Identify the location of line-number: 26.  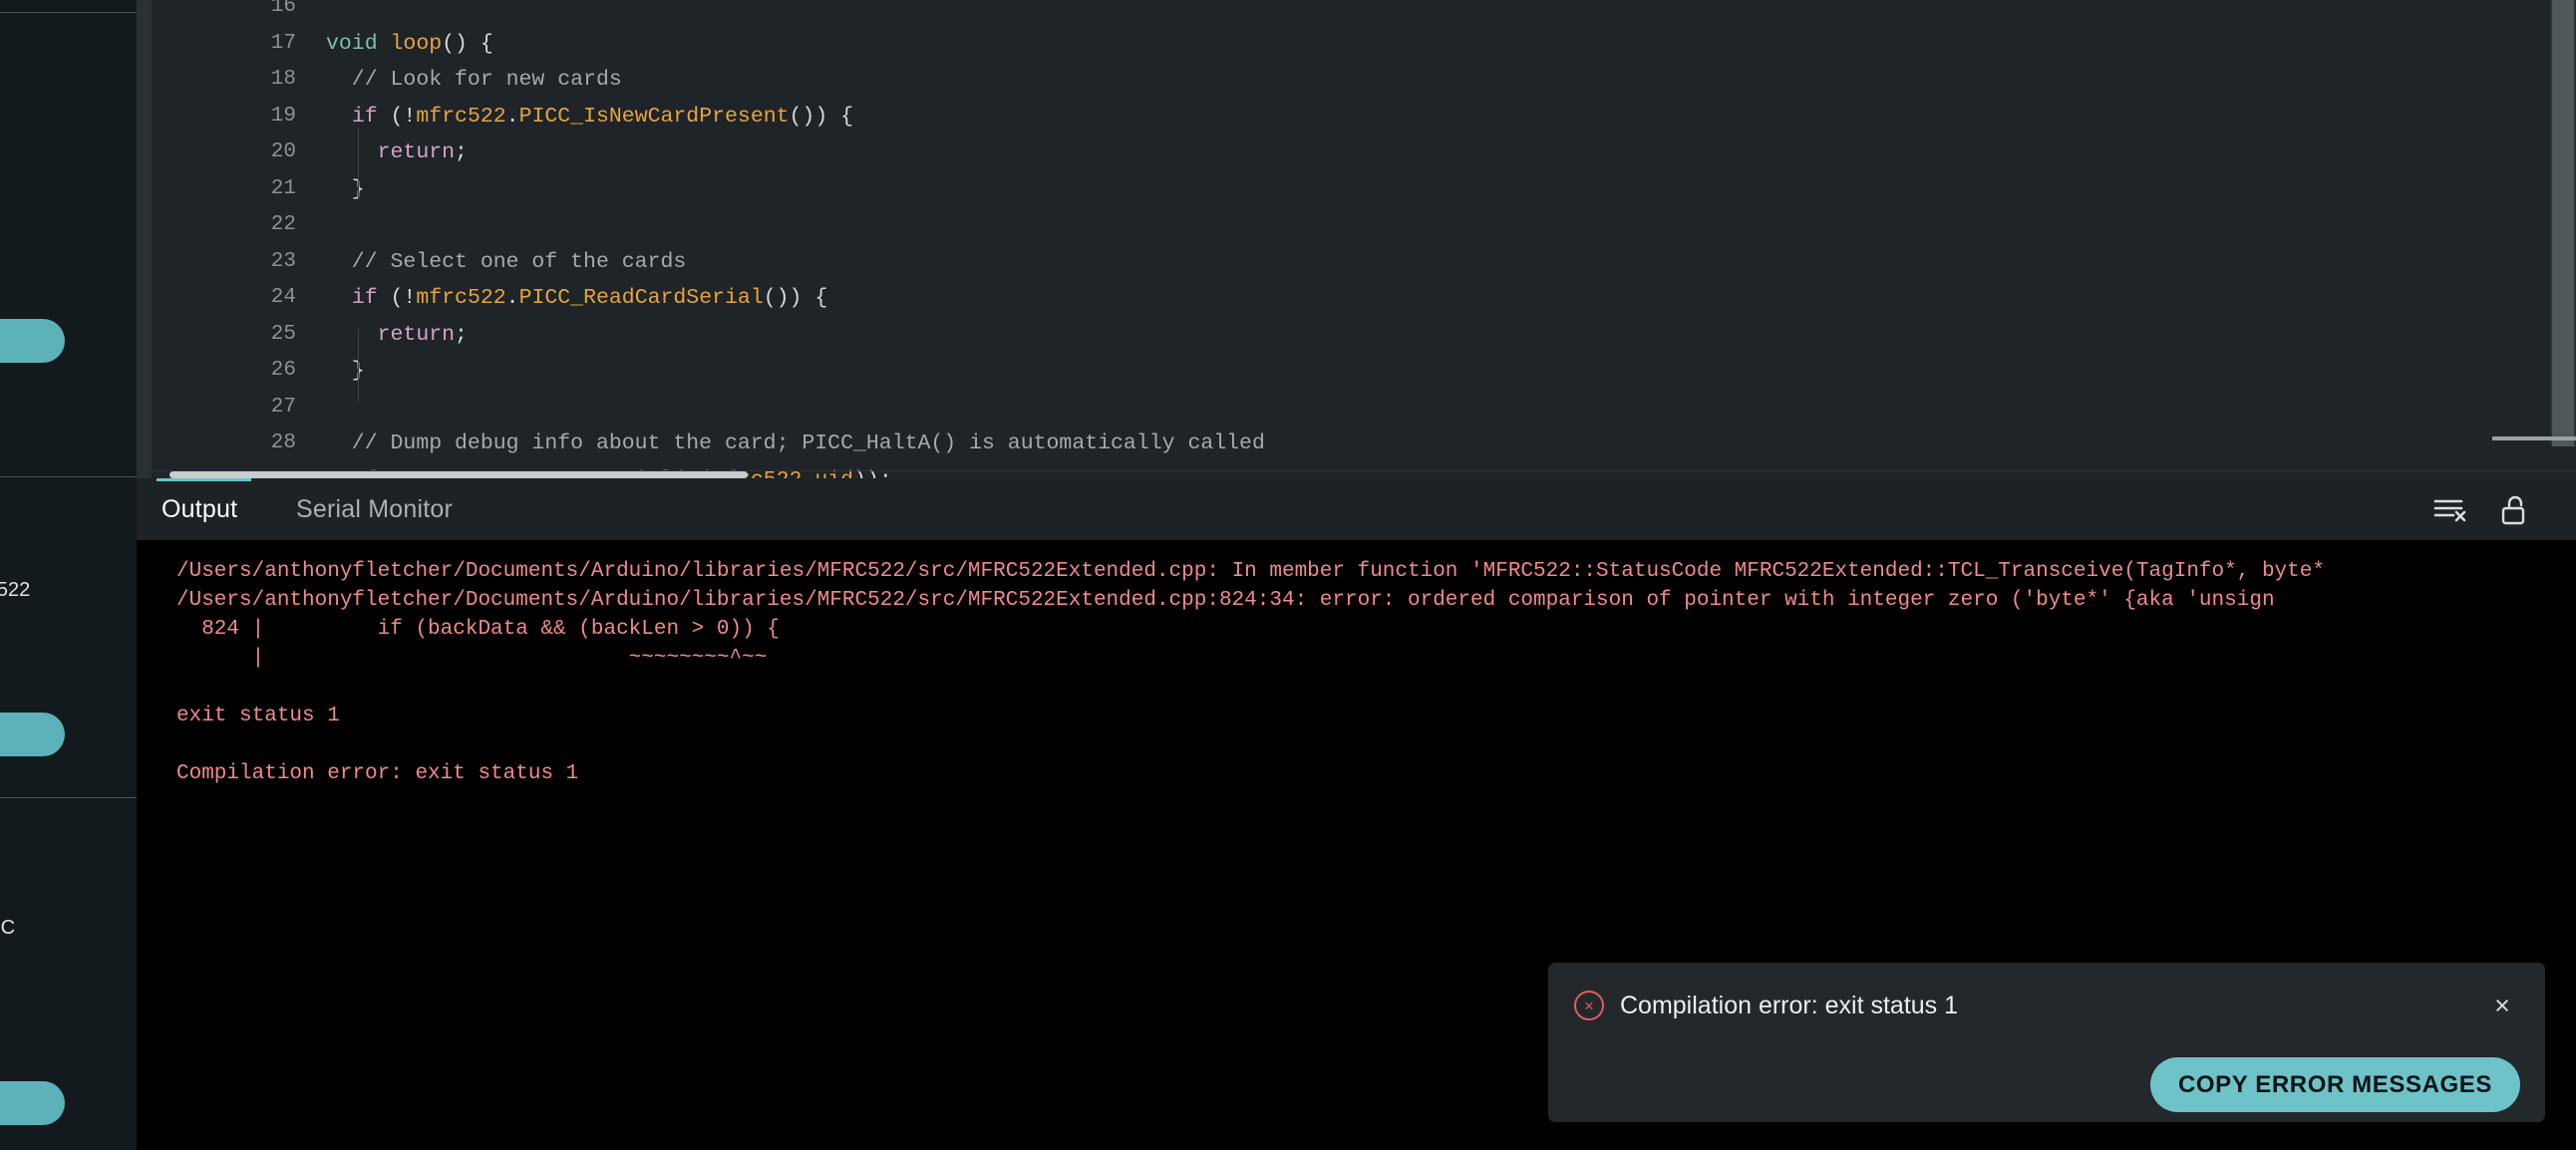
(283, 370).